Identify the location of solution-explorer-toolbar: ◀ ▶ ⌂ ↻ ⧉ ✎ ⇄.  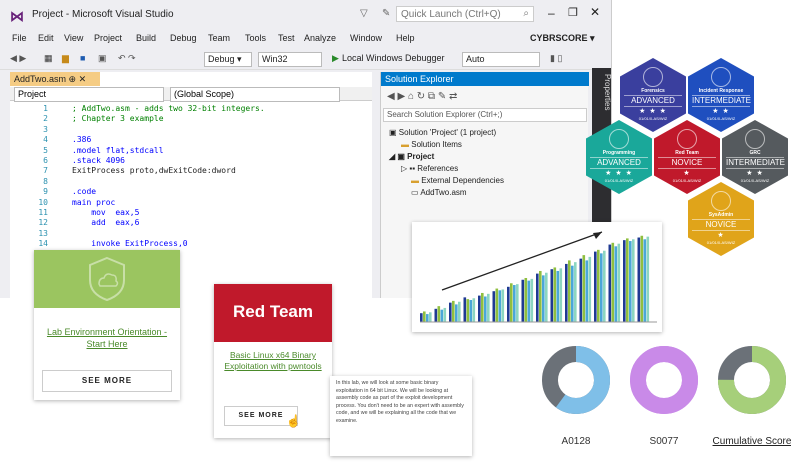
(485, 97).